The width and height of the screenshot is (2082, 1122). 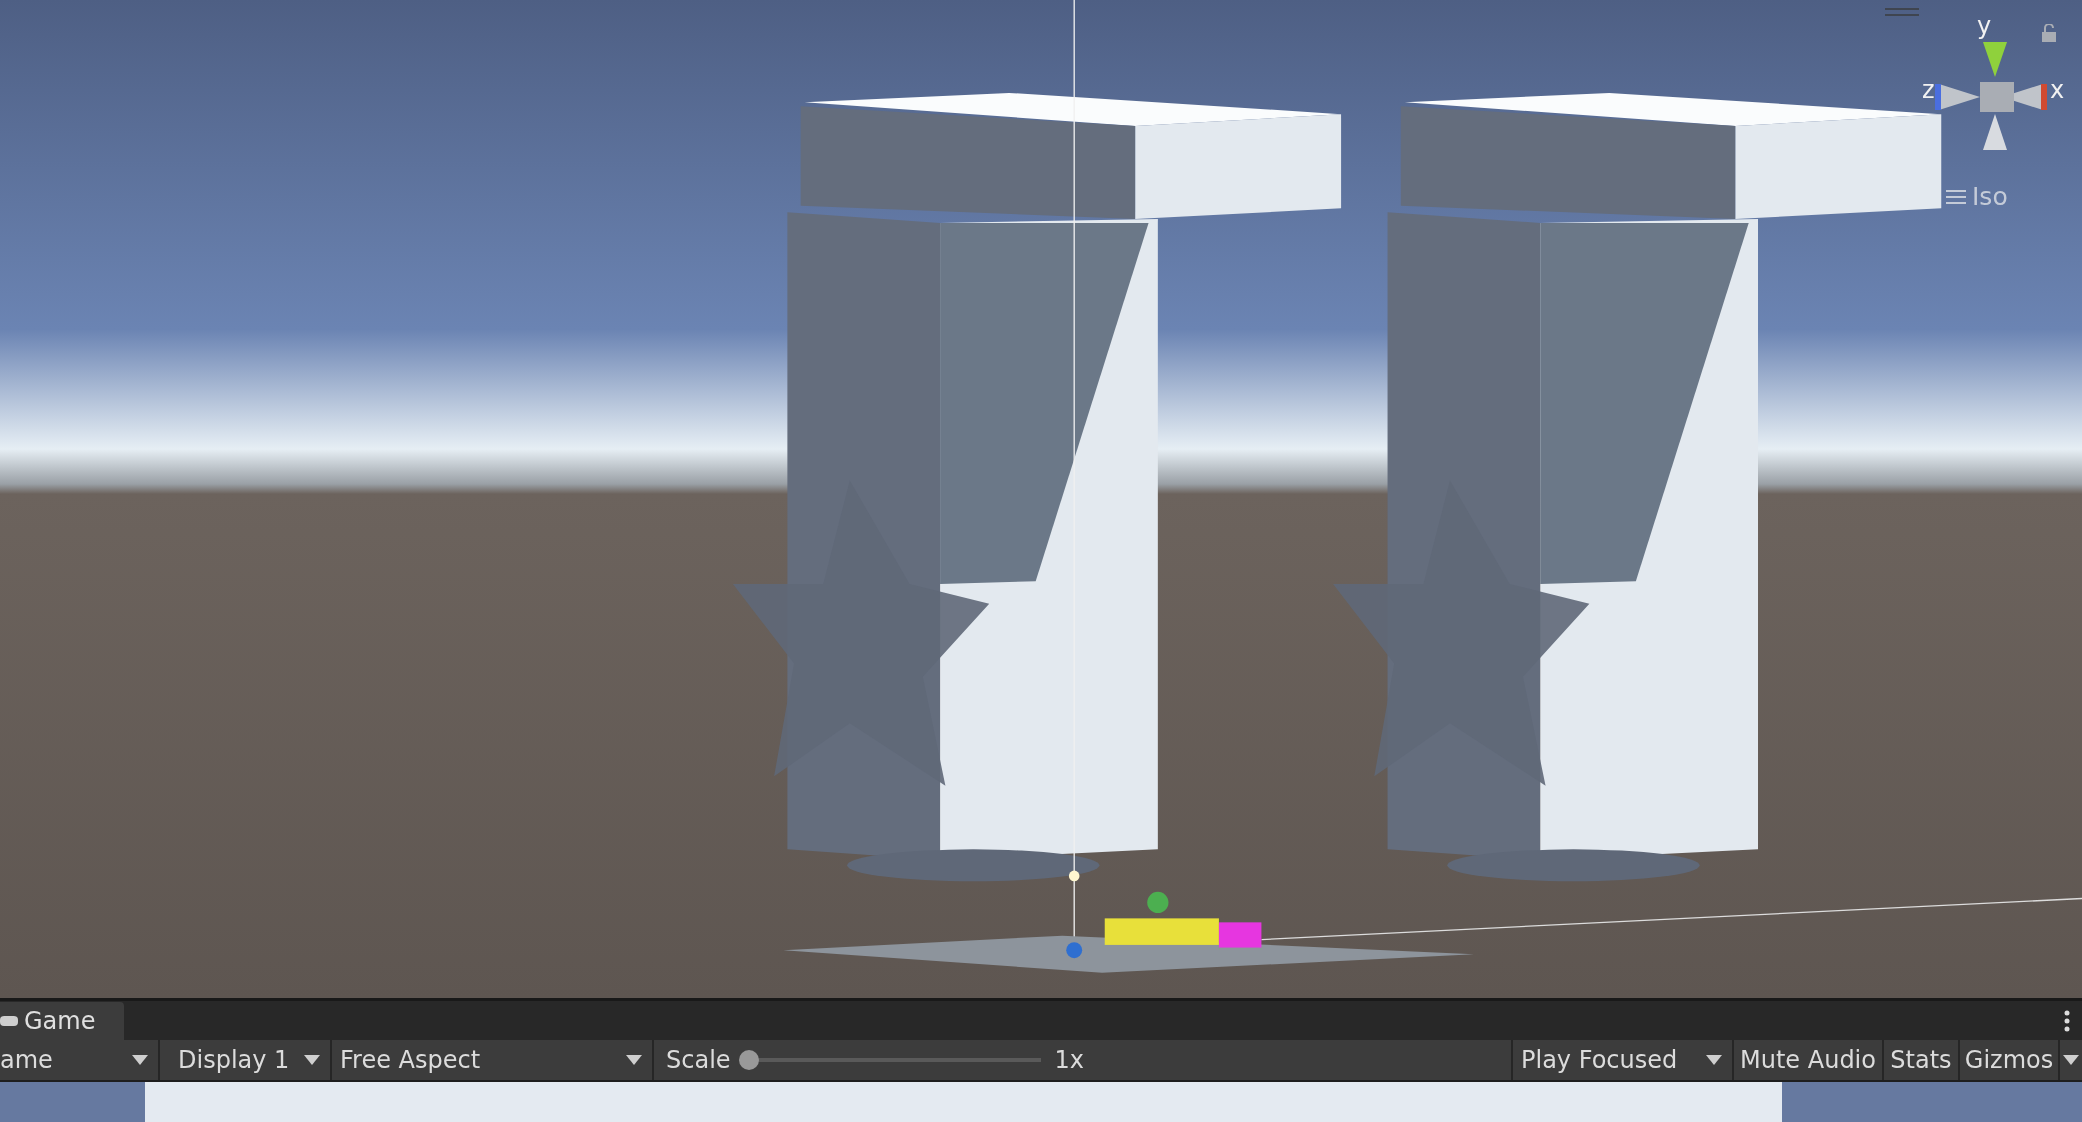 I want to click on axis-label: y, so click(x=1984, y=26).